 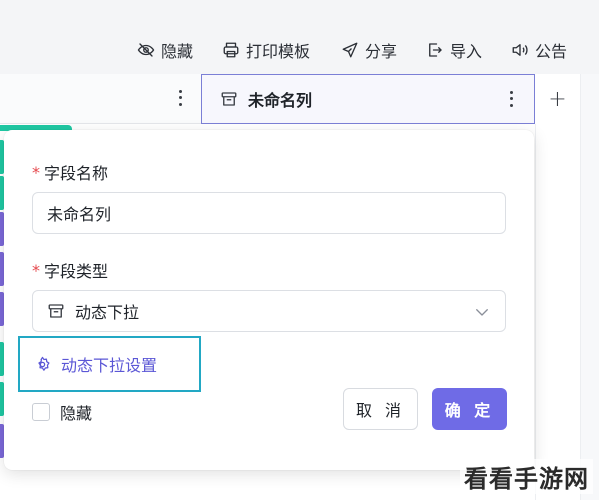 What do you see at coordinates (469, 409) in the screenshot?
I see `confirm-button: 确 定` at bounding box center [469, 409].